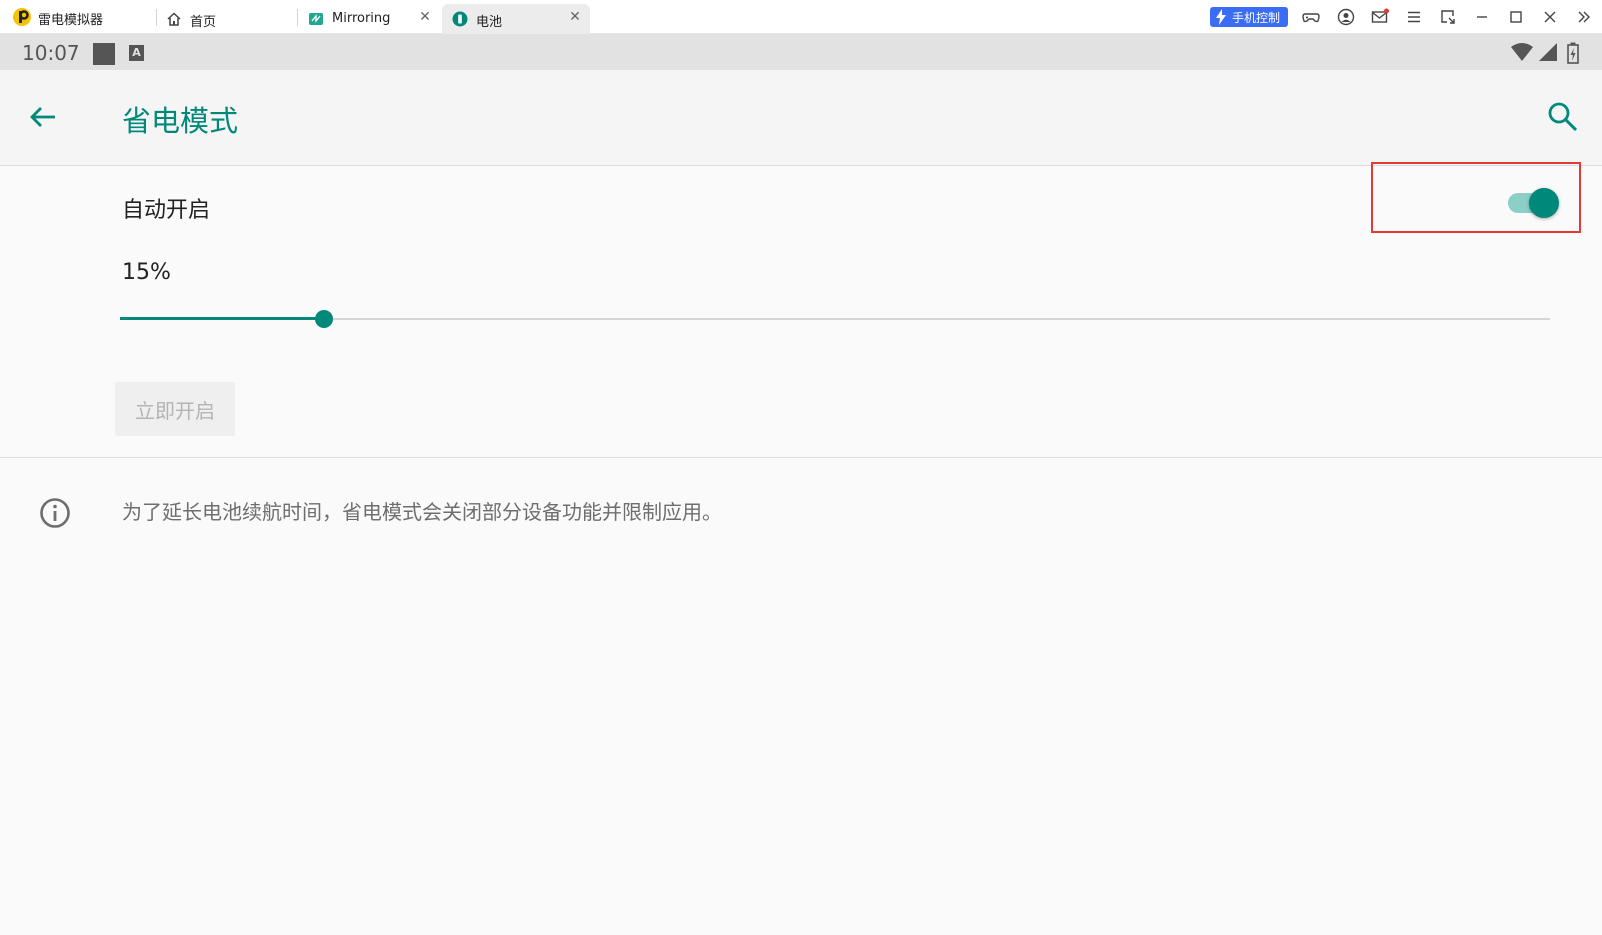  I want to click on search-icon, so click(1563, 117).